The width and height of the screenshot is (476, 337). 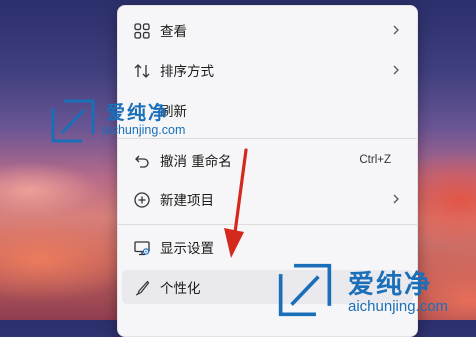 I want to click on menu-item-personalize-label: 个性化, so click(x=180, y=289).